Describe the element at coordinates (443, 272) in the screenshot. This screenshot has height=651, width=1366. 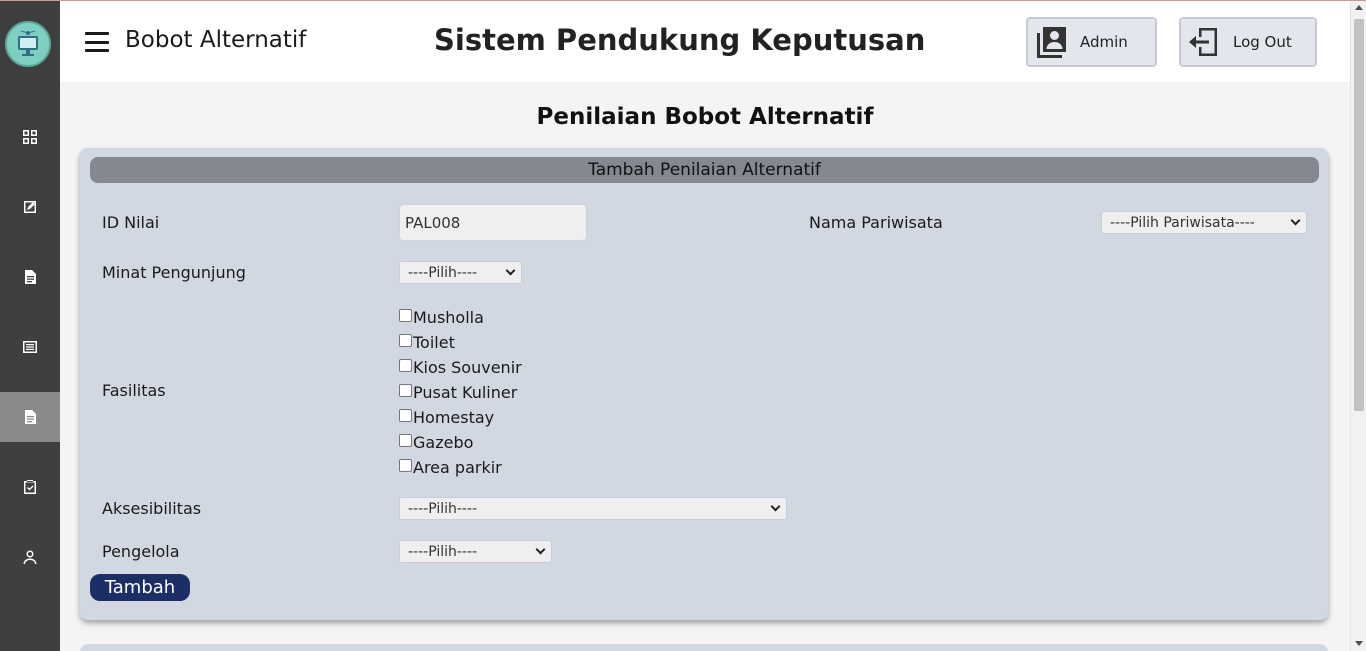
I see `minat-pengunjung-selected: ----Pilih----` at that location.